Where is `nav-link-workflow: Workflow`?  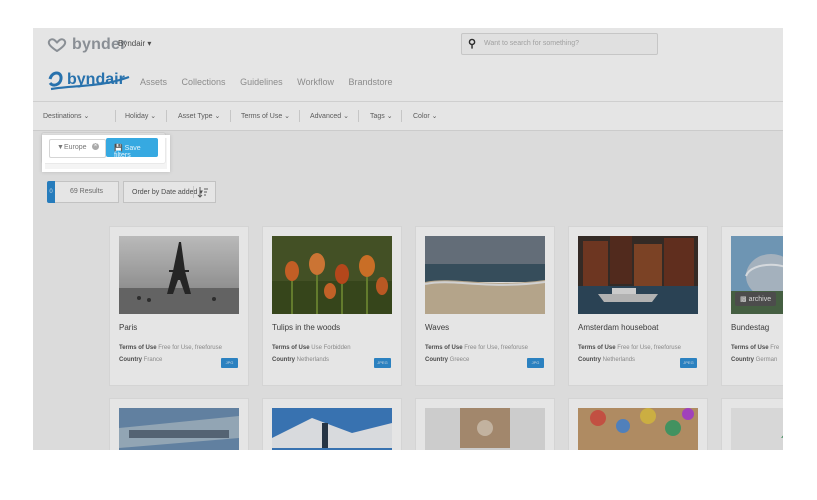 nav-link-workflow: Workflow is located at coordinates (315, 82).